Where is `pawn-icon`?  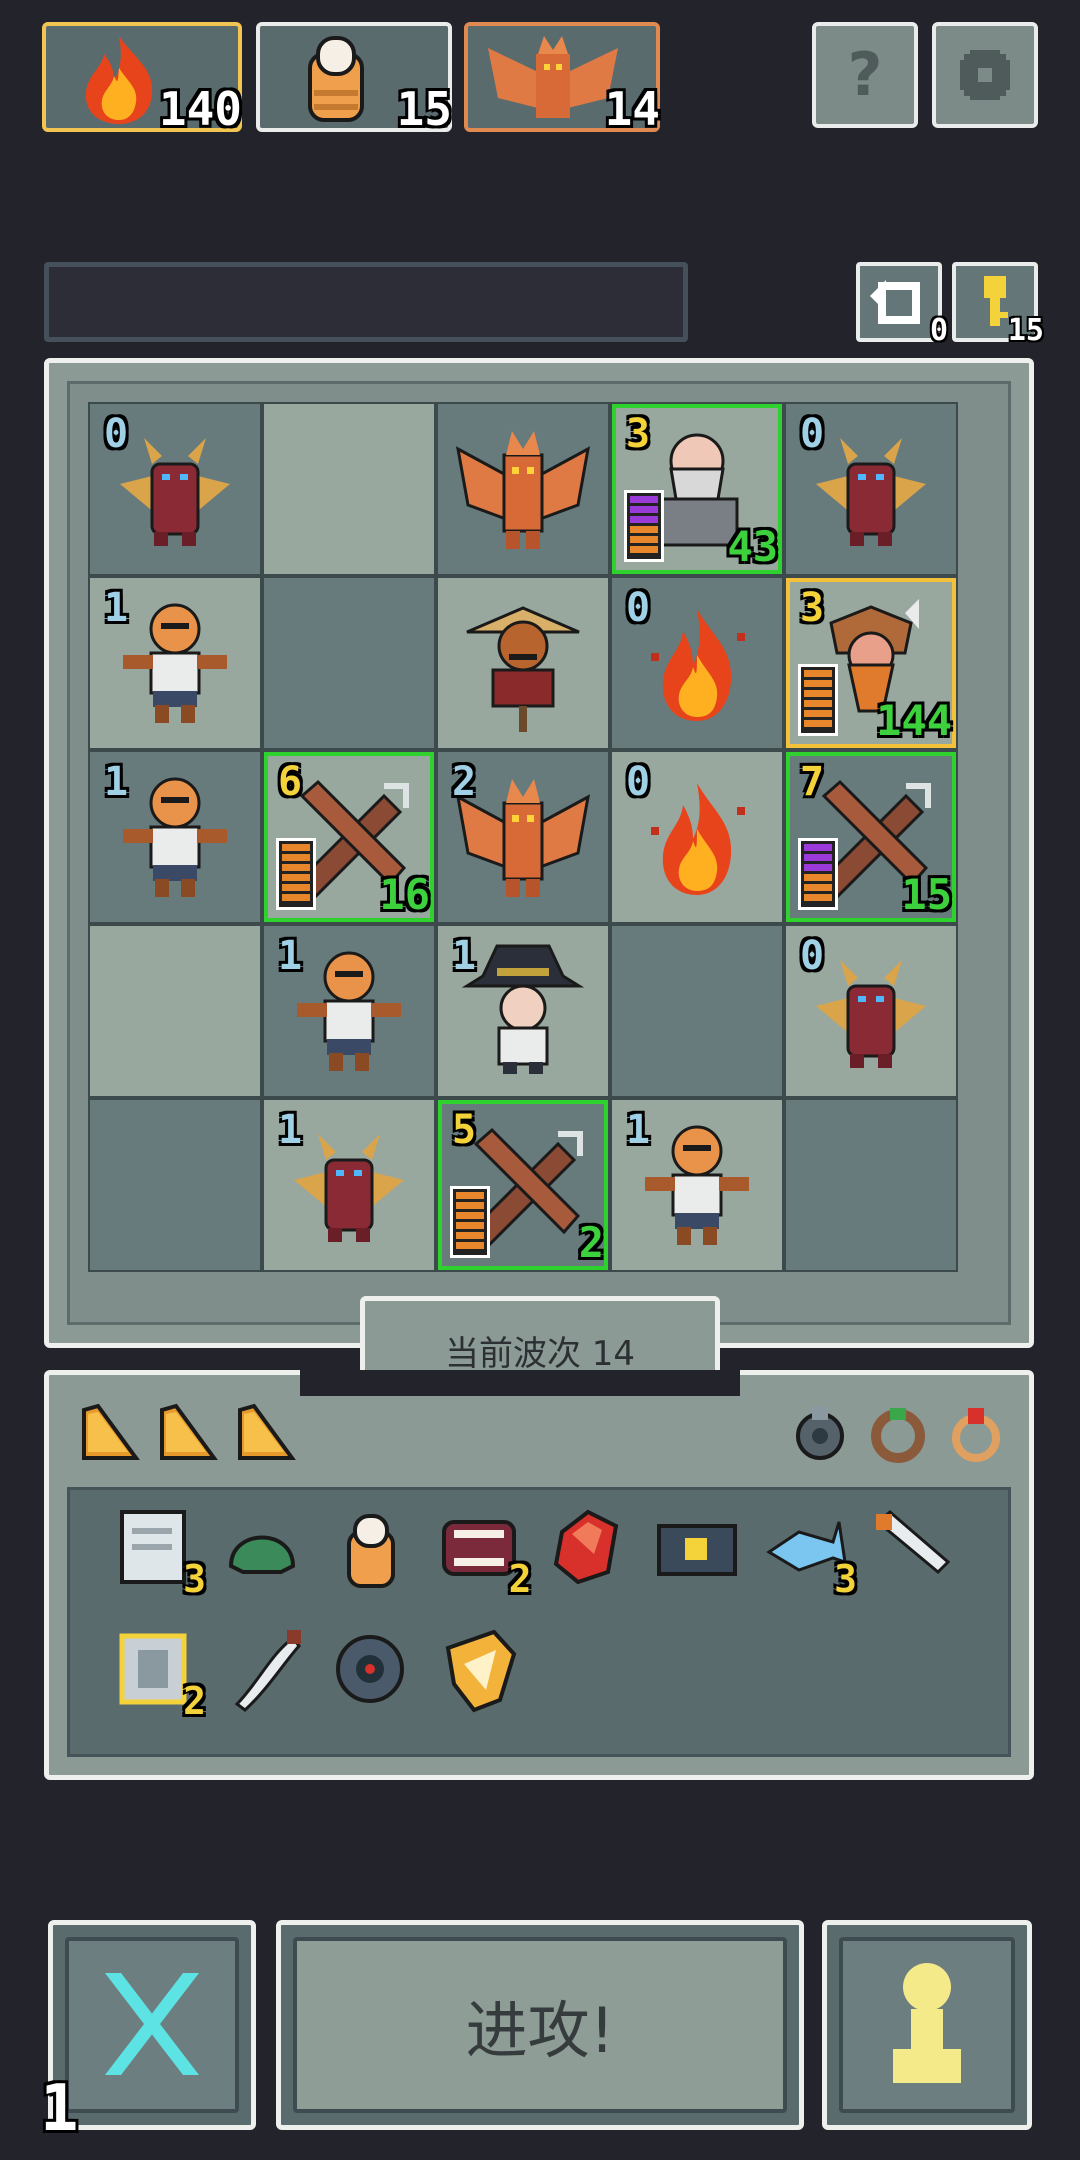
pawn-icon is located at coordinates (927, 2023).